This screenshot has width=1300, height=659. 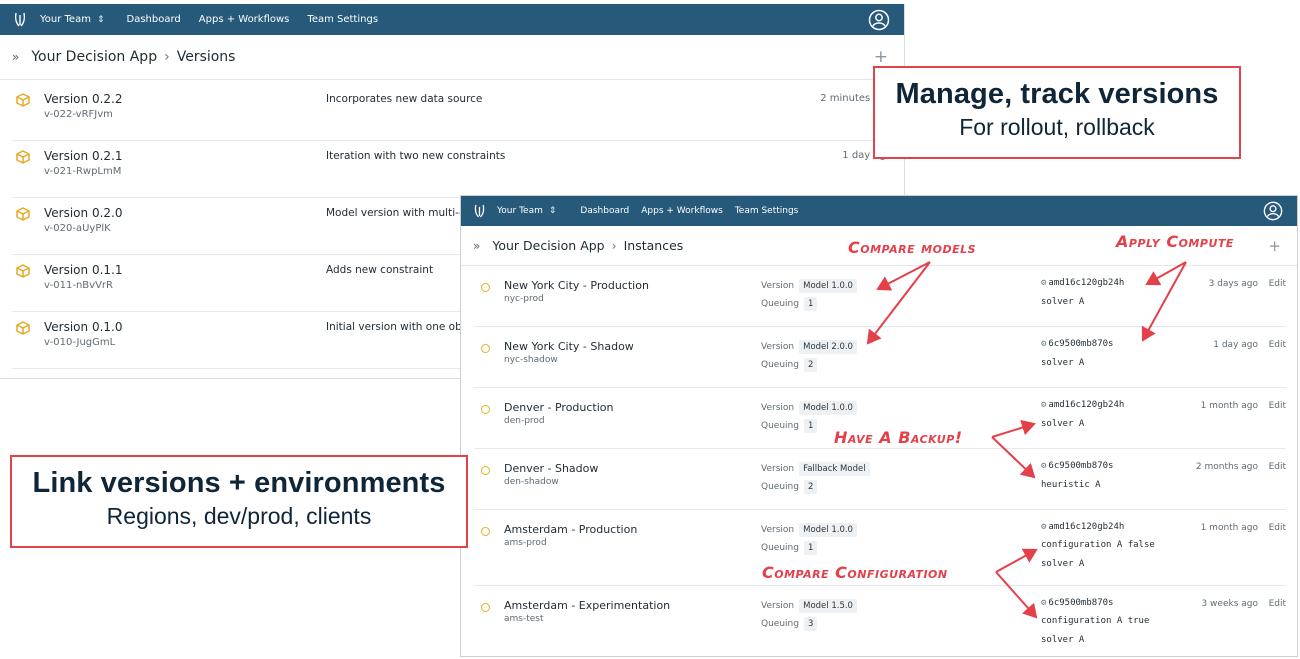 I want to click on execution-class: ⚙ amd16c120gb24h, so click(x=1082, y=405).